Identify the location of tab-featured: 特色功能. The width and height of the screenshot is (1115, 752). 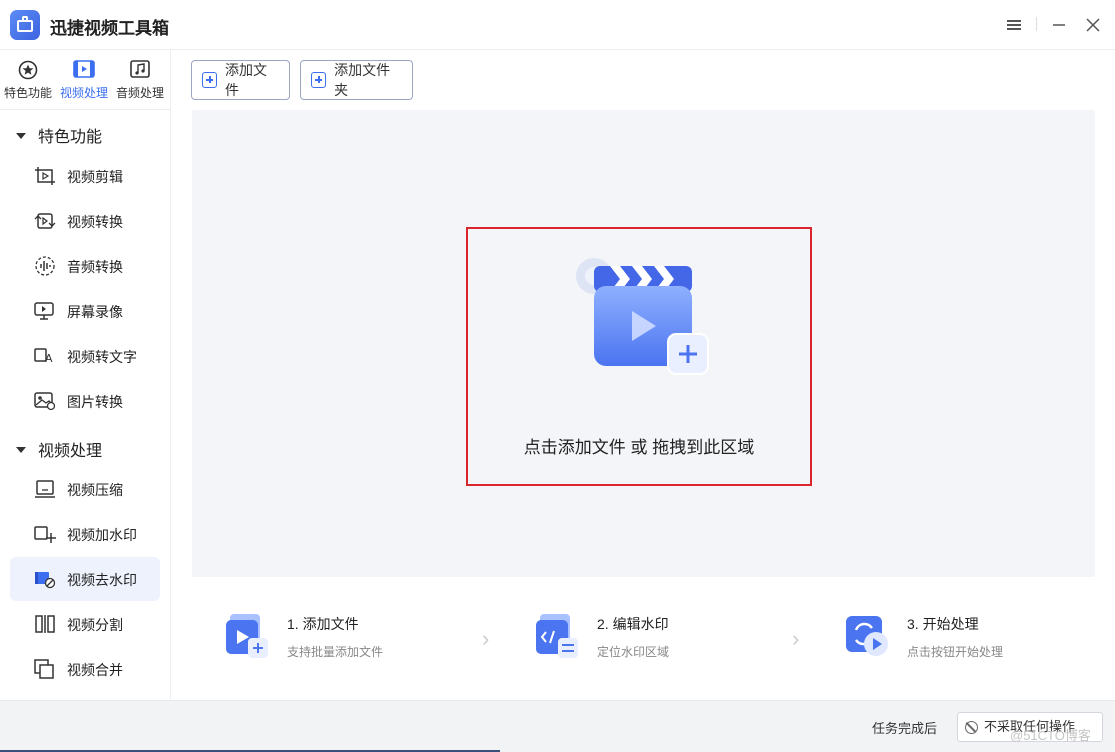
(28, 79).